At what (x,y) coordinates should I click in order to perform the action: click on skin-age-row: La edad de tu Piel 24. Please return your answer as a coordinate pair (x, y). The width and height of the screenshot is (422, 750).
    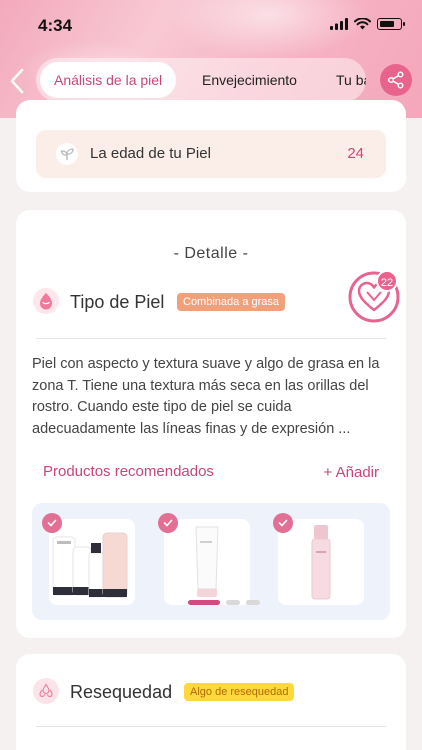
    Looking at the image, I should click on (211, 154).